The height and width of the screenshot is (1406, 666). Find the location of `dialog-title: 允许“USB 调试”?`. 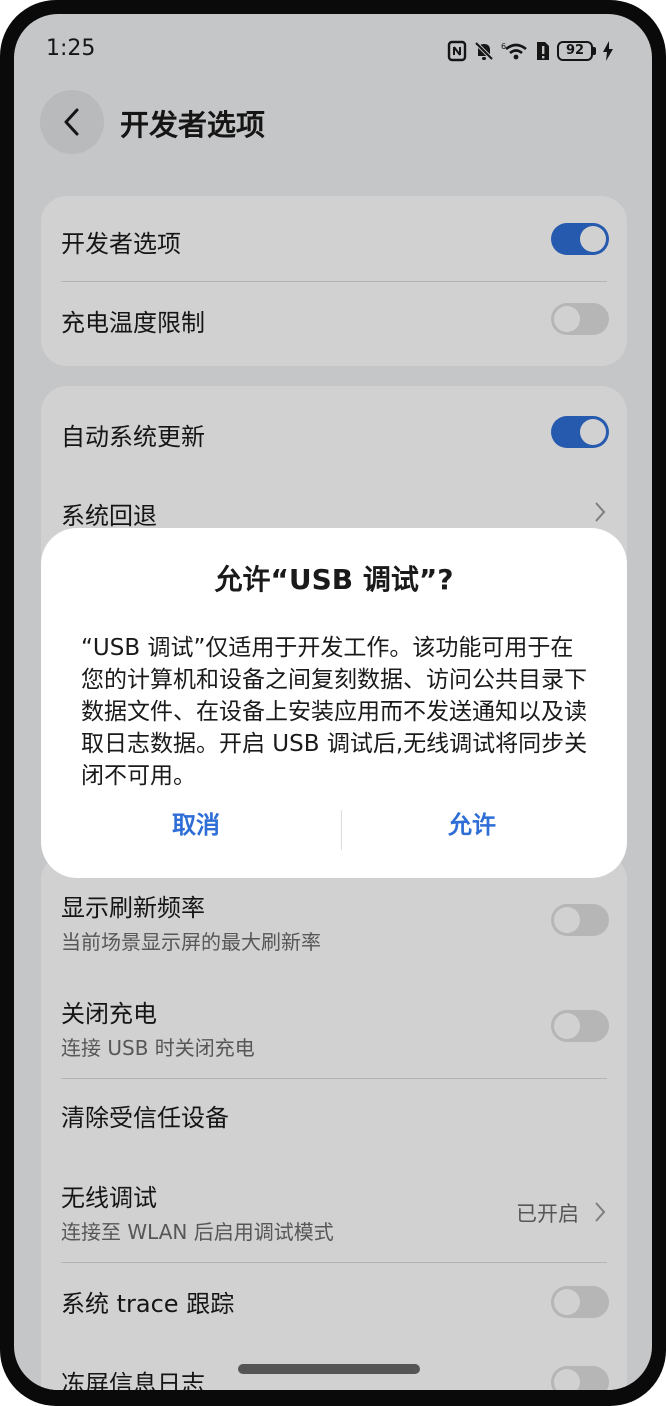

dialog-title: 允许“USB 调试”? is located at coordinates (334, 579).